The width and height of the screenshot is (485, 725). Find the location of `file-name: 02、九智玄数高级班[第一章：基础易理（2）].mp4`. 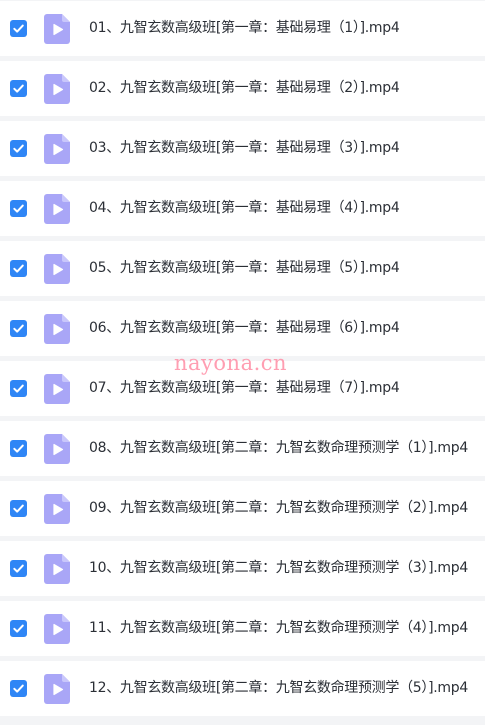

file-name: 02、九智玄数高级班[第一章：基础易理（2）].mp4 is located at coordinates (244, 88).